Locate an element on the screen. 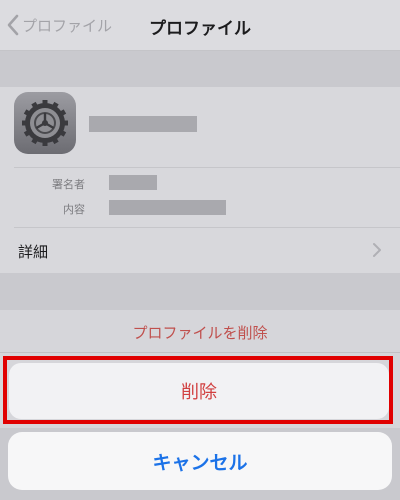 This screenshot has width=400, height=500. chevron-right-icon is located at coordinates (377, 250).